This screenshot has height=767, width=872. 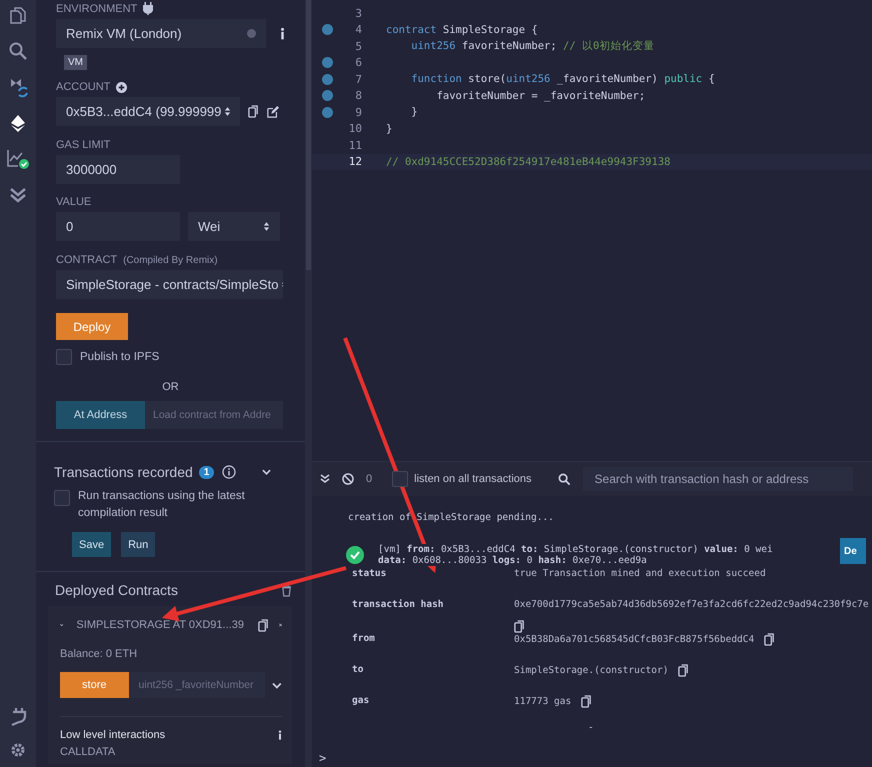 What do you see at coordinates (87, 260) in the screenshot?
I see `contract-label: CONTRACT` at bounding box center [87, 260].